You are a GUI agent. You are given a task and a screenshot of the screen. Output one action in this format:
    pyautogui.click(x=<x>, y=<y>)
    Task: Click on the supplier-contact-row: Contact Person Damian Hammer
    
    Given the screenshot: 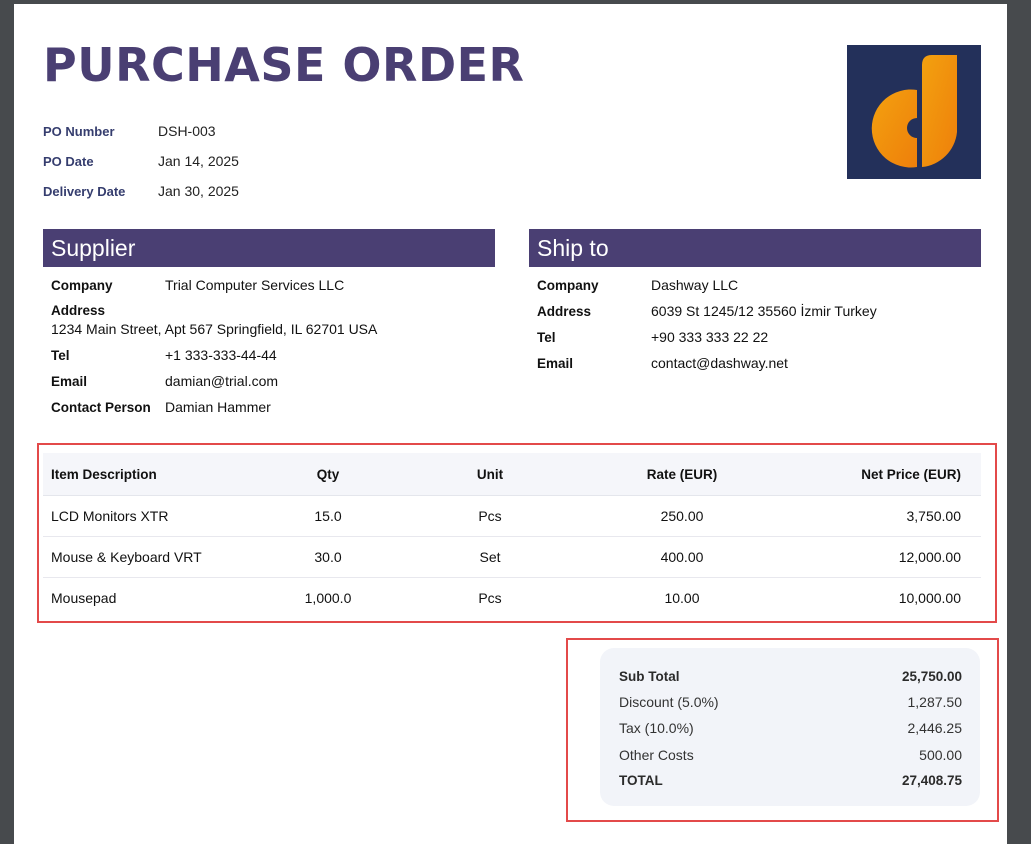 What is the action you would take?
    pyautogui.click(x=273, y=407)
    